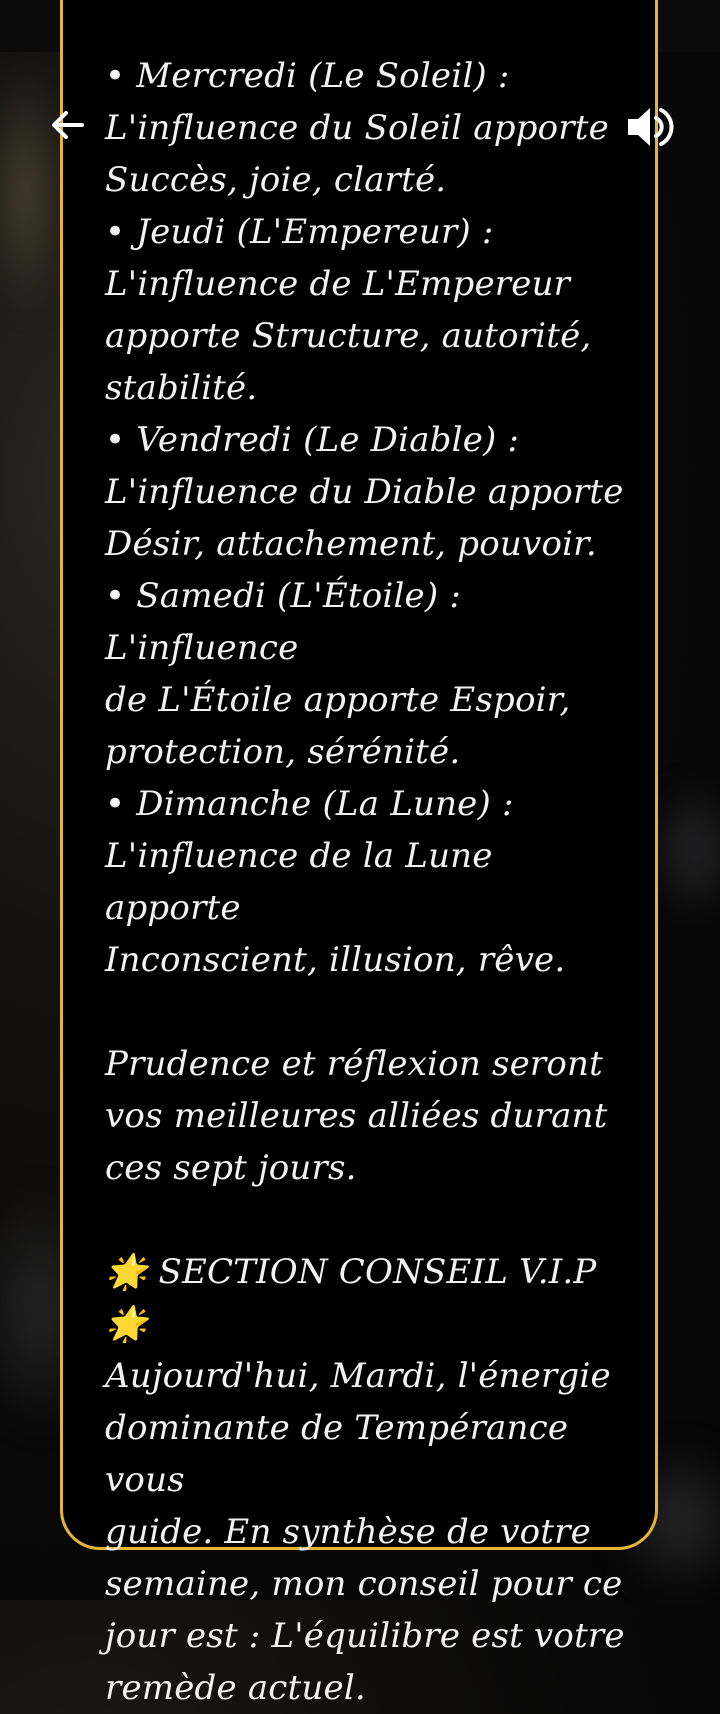 Image resolution: width=720 pixels, height=1714 pixels. Describe the element at coordinates (685, 850) in the screenshot. I see `background-orb` at that location.